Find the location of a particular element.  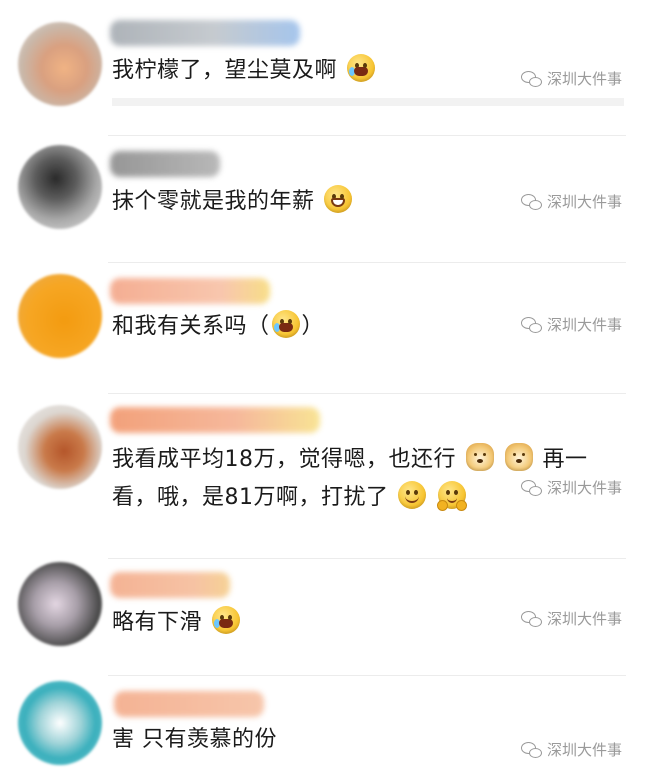

comment-text-line2-content: 看，哦，是81万啊，打扰了 is located at coordinates (250, 497).